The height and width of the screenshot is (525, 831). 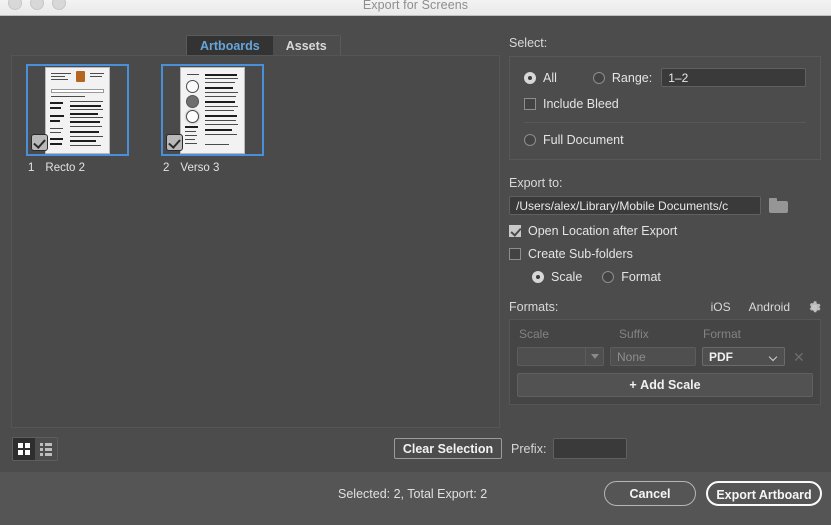 What do you see at coordinates (774, 356) in the screenshot?
I see `chevron-down-icon-format` at bounding box center [774, 356].